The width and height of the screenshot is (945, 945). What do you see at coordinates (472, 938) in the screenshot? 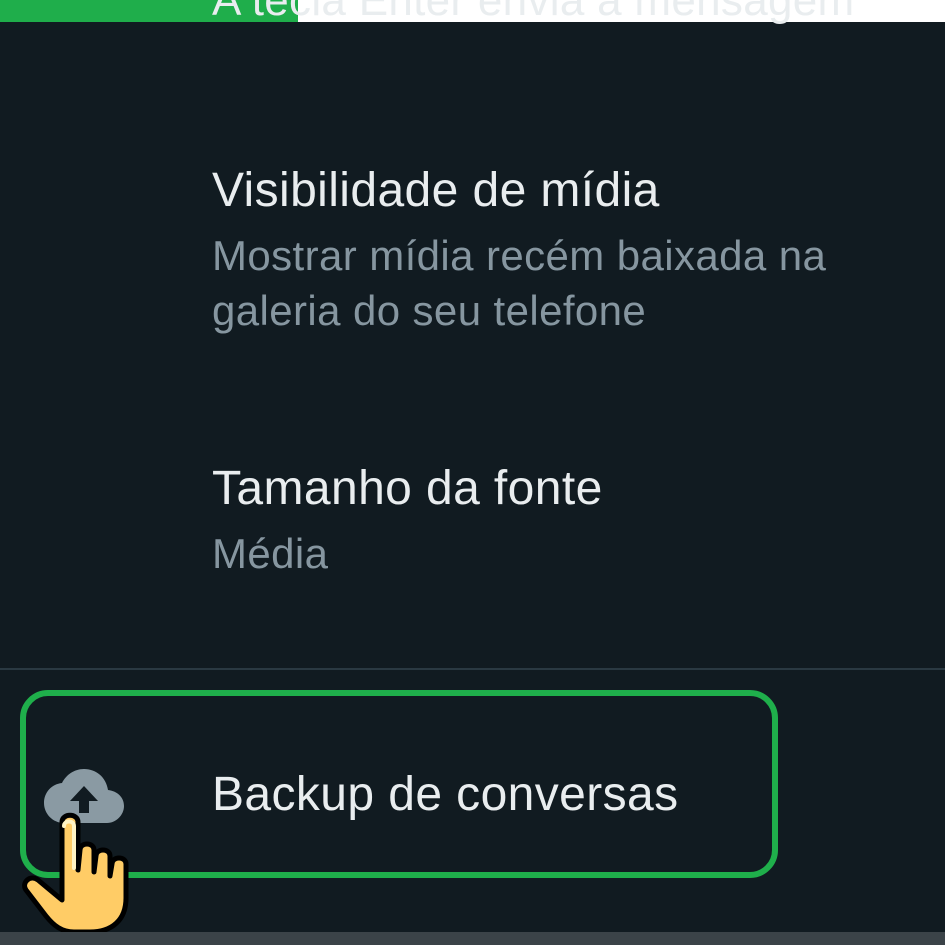
I see `bottom-edge-bar` at bounding box center [472, 938].